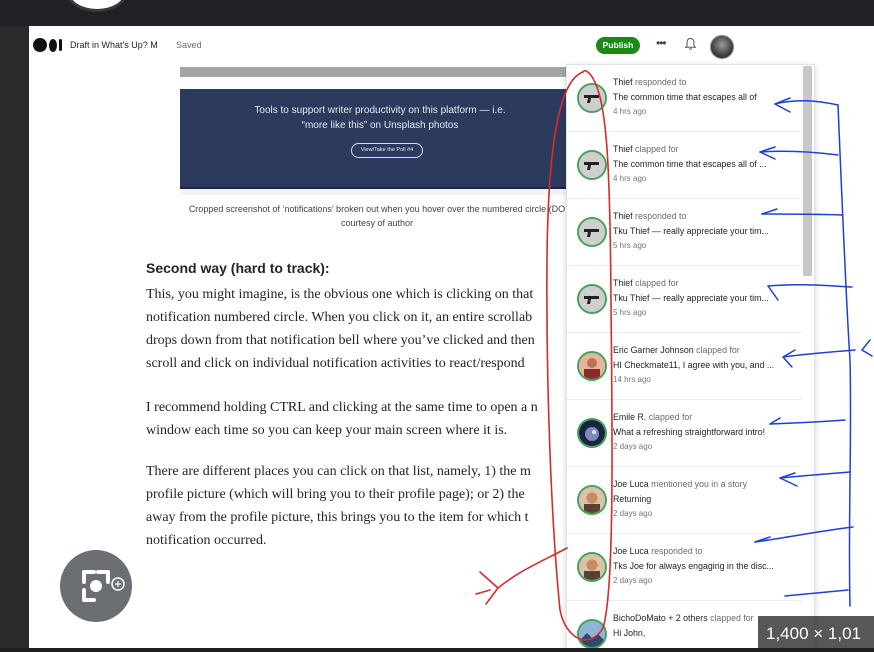 The width and height of the screenshot is (874, 652). I want to click on paragraph-line: notification occurred., so click(206, 540).